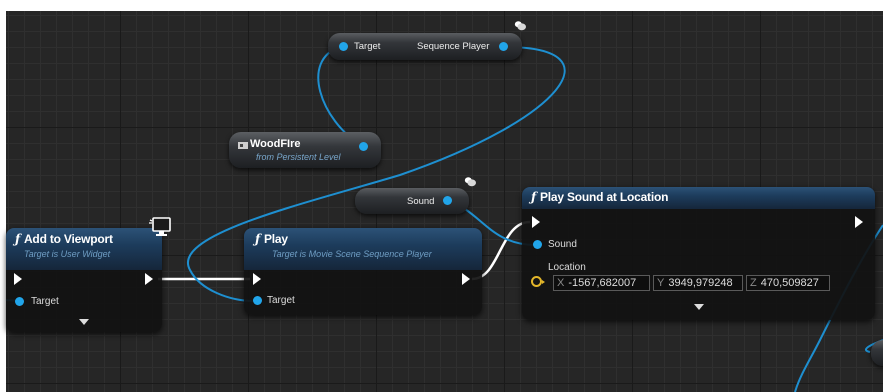 The width and height of the screenshot is (883, 392). What do you see at coordinates (453, 46) in the screenshot?
I see `sequence-player-pin-label: Sequence Player` at bounding box center [453, 46].